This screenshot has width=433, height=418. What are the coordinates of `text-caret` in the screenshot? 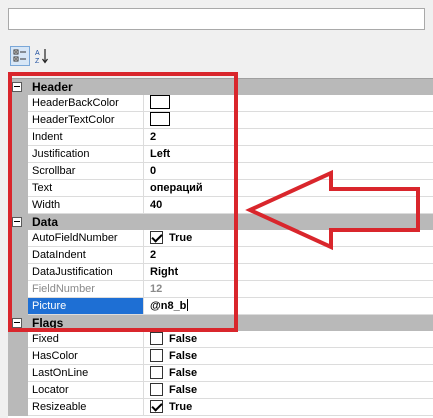 It's located at (188, 305).